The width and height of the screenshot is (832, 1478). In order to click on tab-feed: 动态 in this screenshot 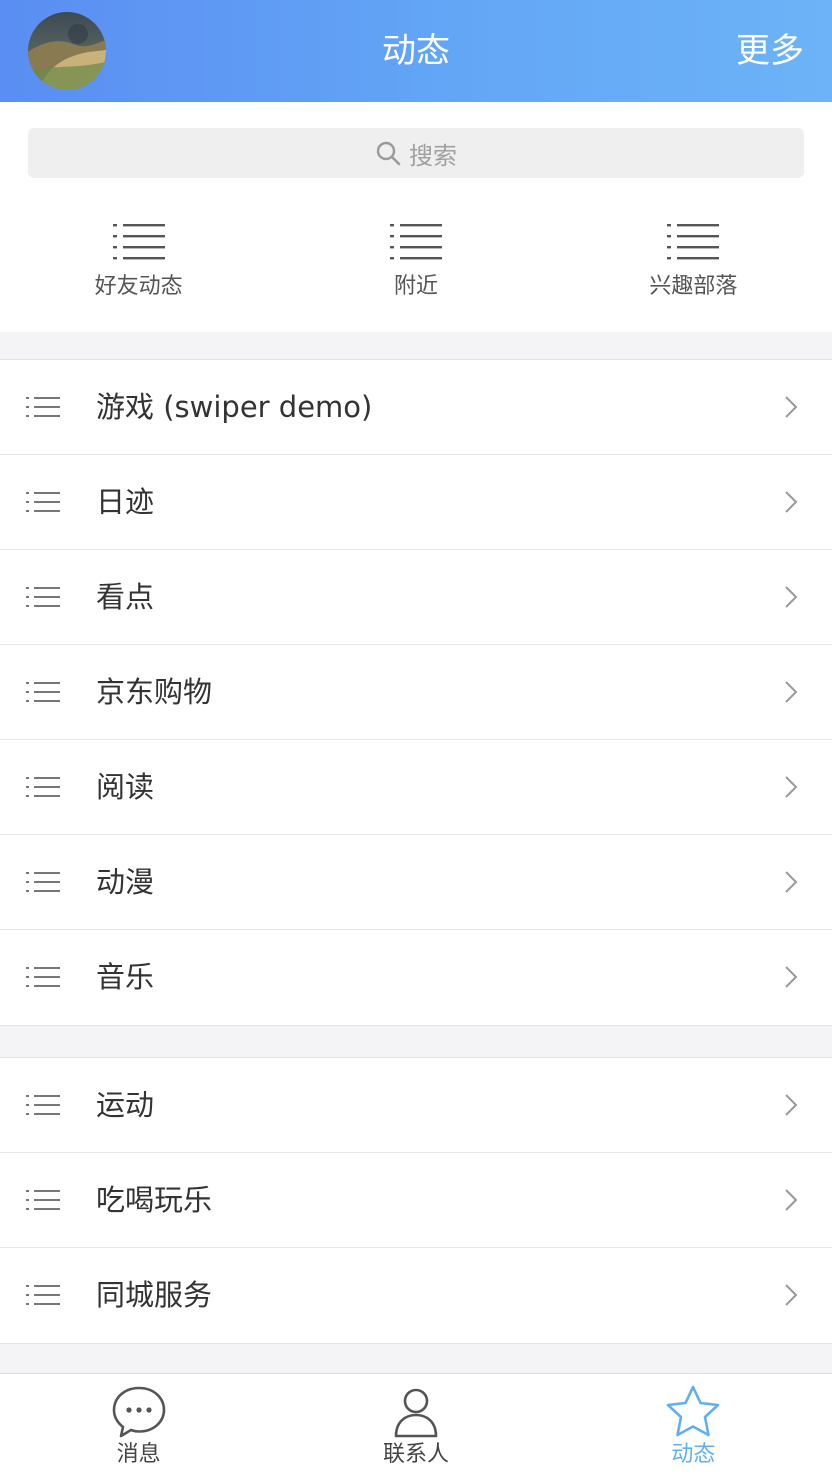, I will do `click(693, 1426)`.